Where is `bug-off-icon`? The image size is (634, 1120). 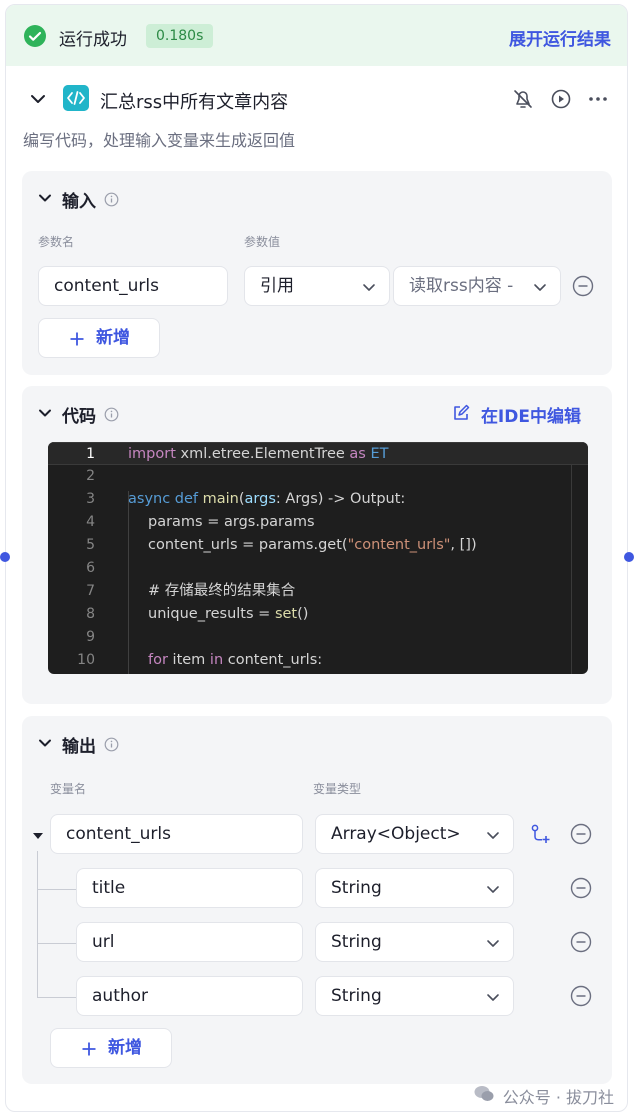
bug-off-icon is located at coordinates (523, 99).